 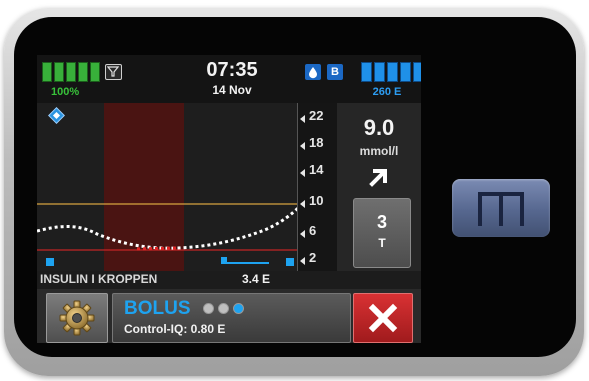 What do you see at coordinates (113, 72) in the screenshot?
I see `filter-icon` at bounding box center [113, 72].